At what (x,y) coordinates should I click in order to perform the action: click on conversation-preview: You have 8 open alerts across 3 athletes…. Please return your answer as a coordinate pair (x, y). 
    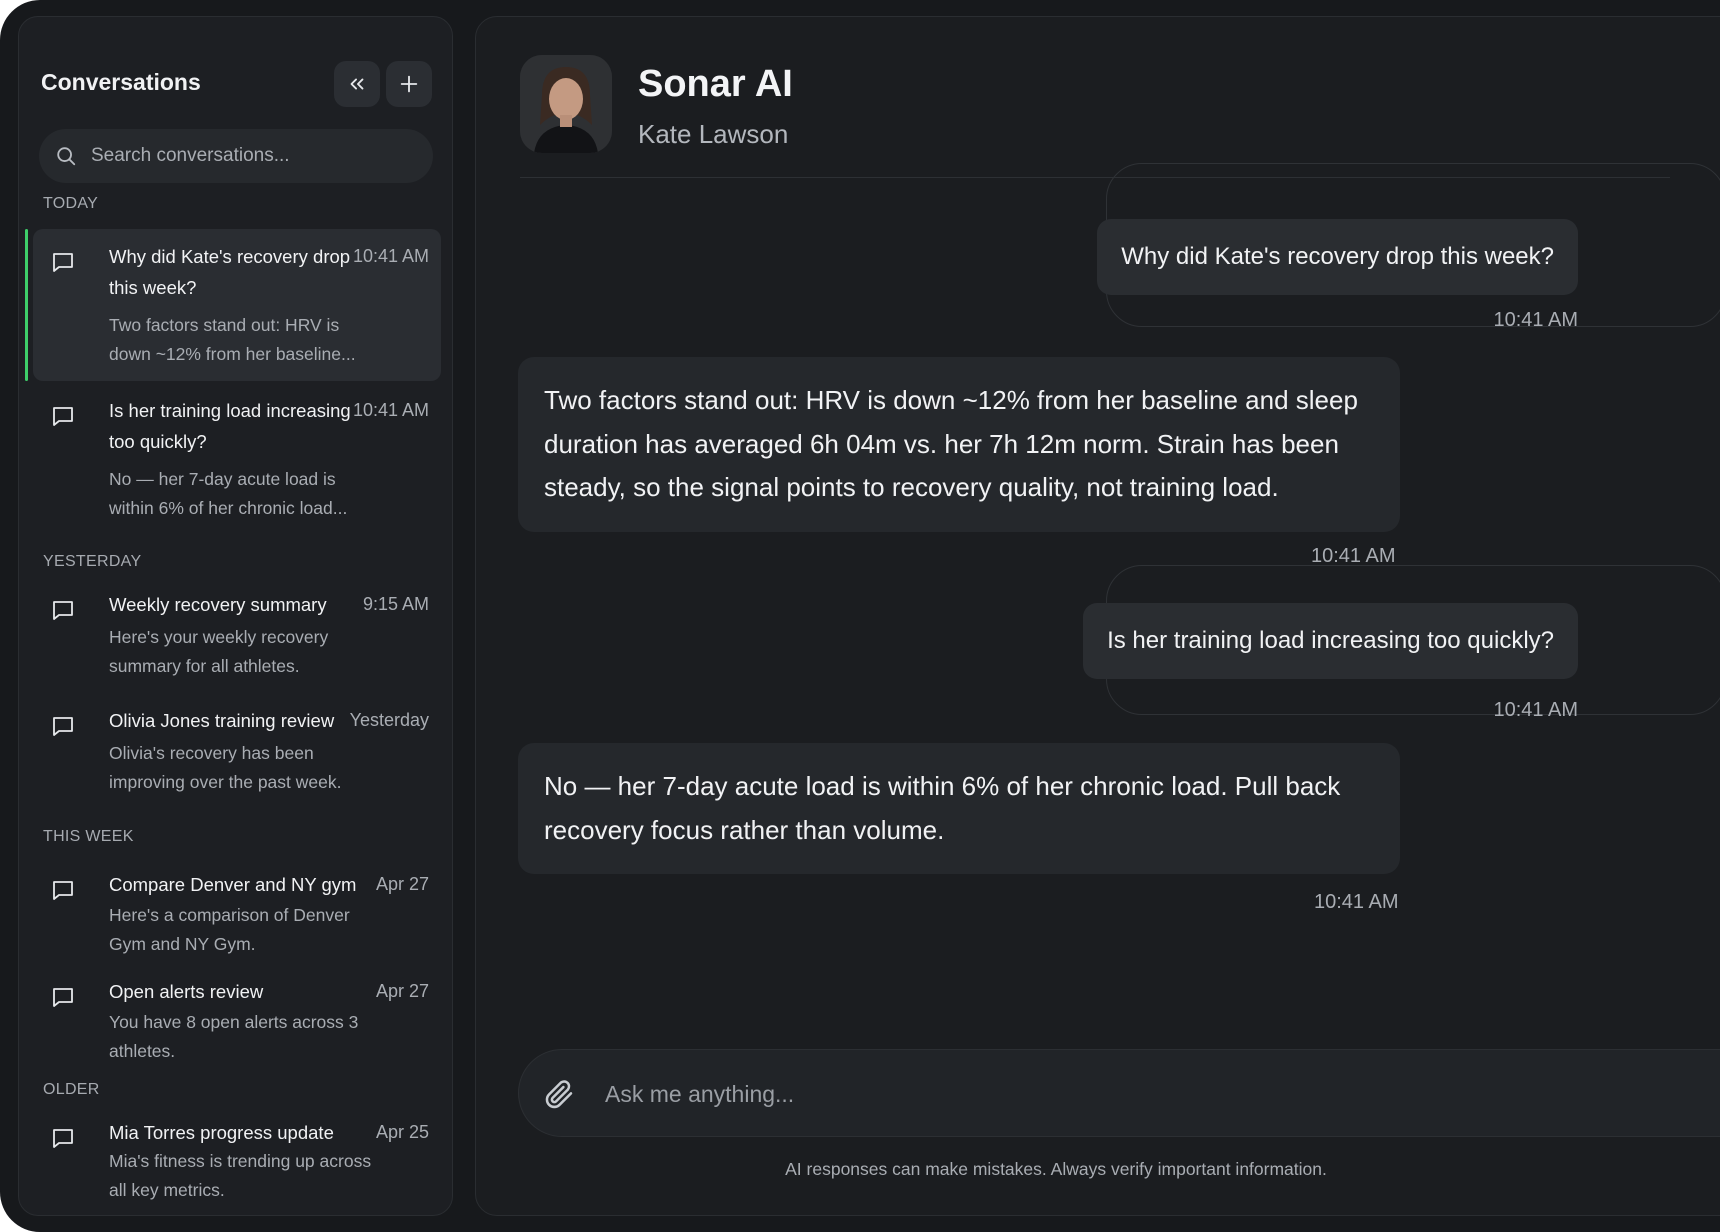
    Looking at the image, I should click on (234, 1036).